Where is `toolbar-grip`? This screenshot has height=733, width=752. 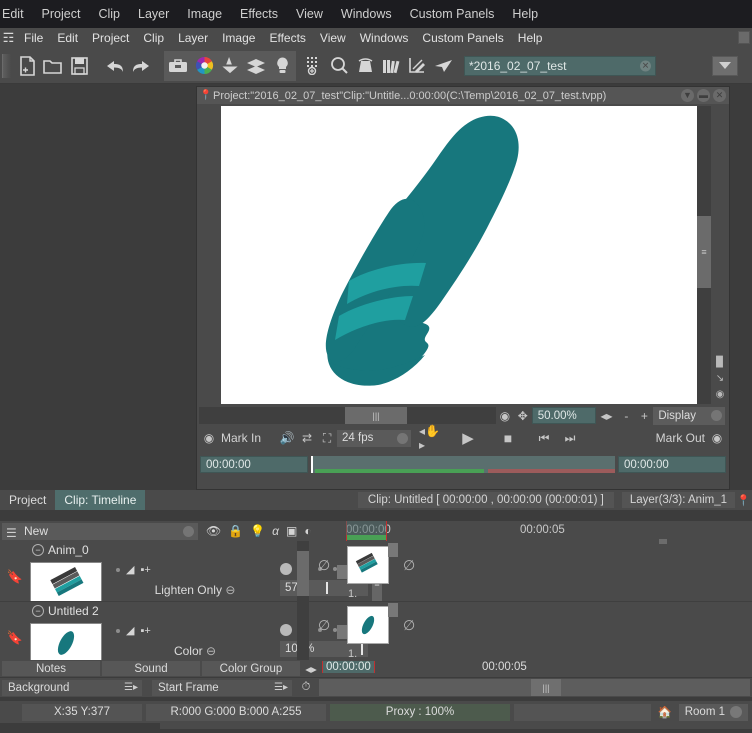 toolbar-grip is located at coordinates (6, 65).